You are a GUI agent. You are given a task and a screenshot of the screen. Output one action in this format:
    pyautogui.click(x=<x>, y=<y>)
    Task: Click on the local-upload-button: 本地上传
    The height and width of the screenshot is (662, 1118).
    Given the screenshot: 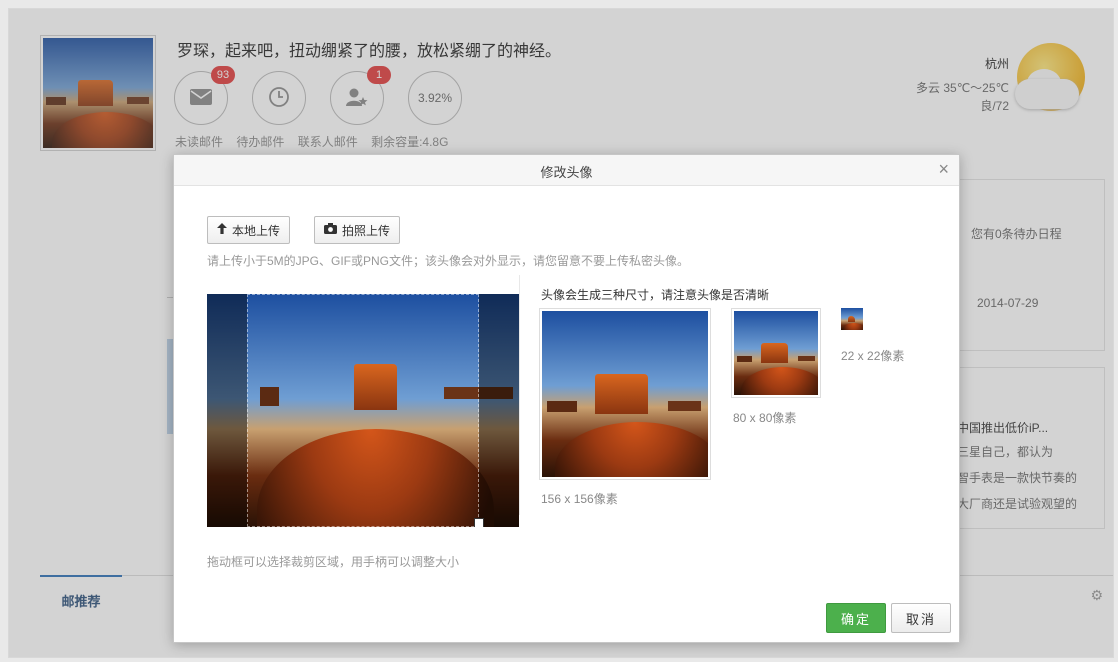 What is the action you would take?
    pyautogui.click(x=249, y=230)
    